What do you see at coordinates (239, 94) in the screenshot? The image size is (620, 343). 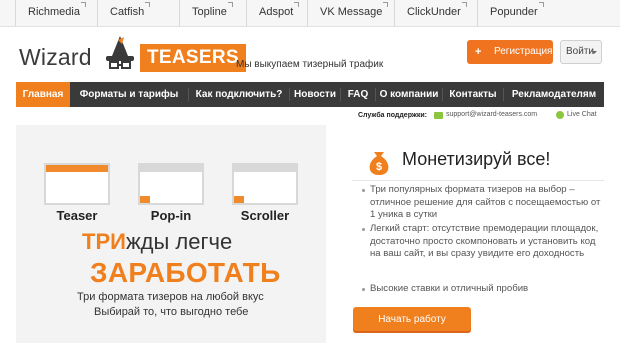 I see `nav-item-how-to-connect: Как подключить?` at bounding box center [239, 94].